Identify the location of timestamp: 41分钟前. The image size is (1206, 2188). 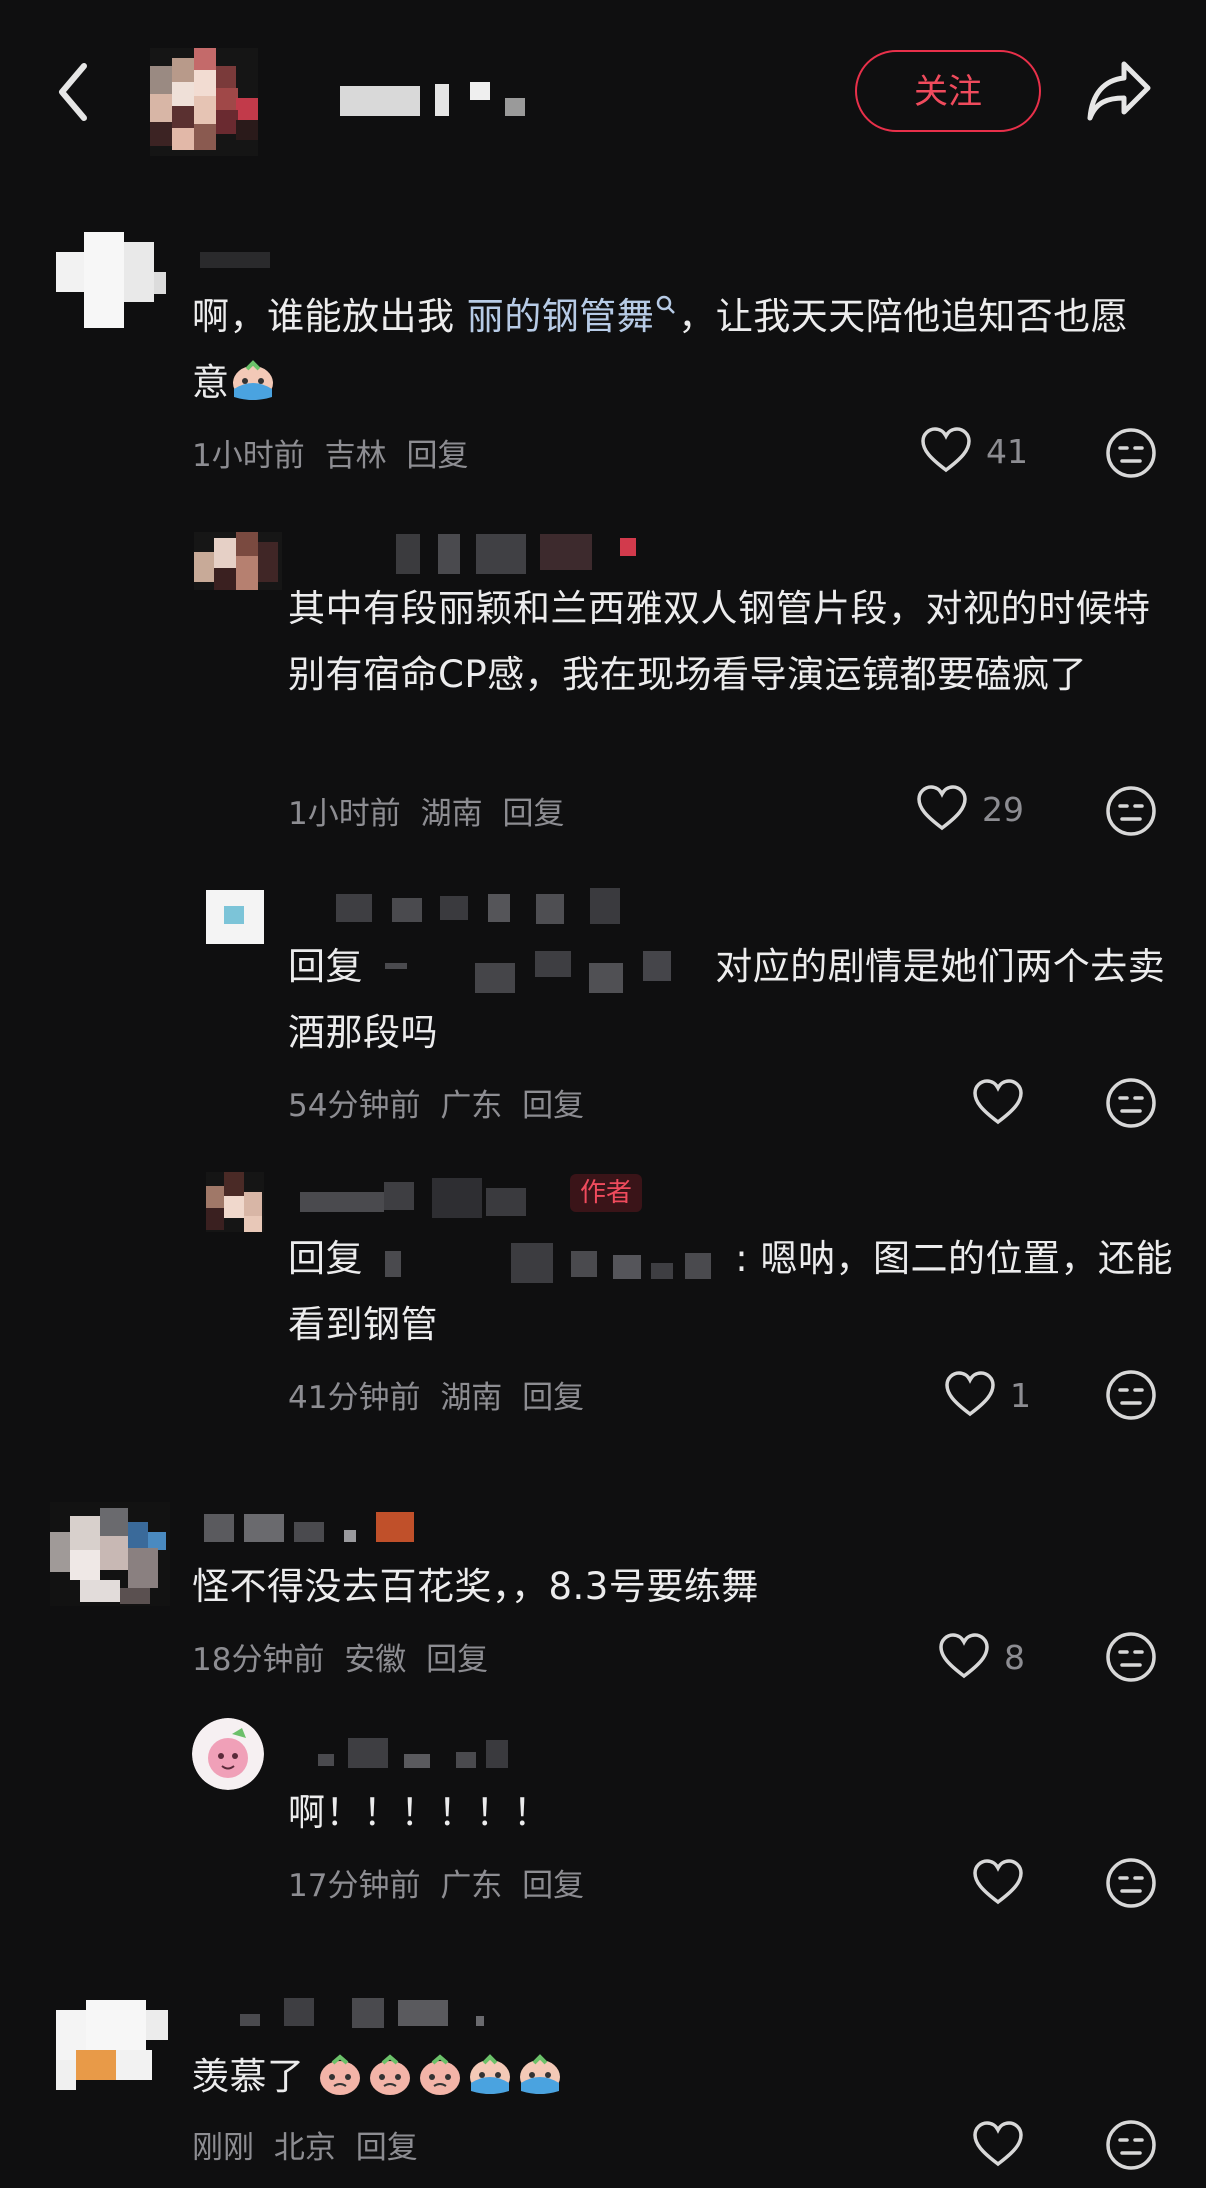
(354, 1398).